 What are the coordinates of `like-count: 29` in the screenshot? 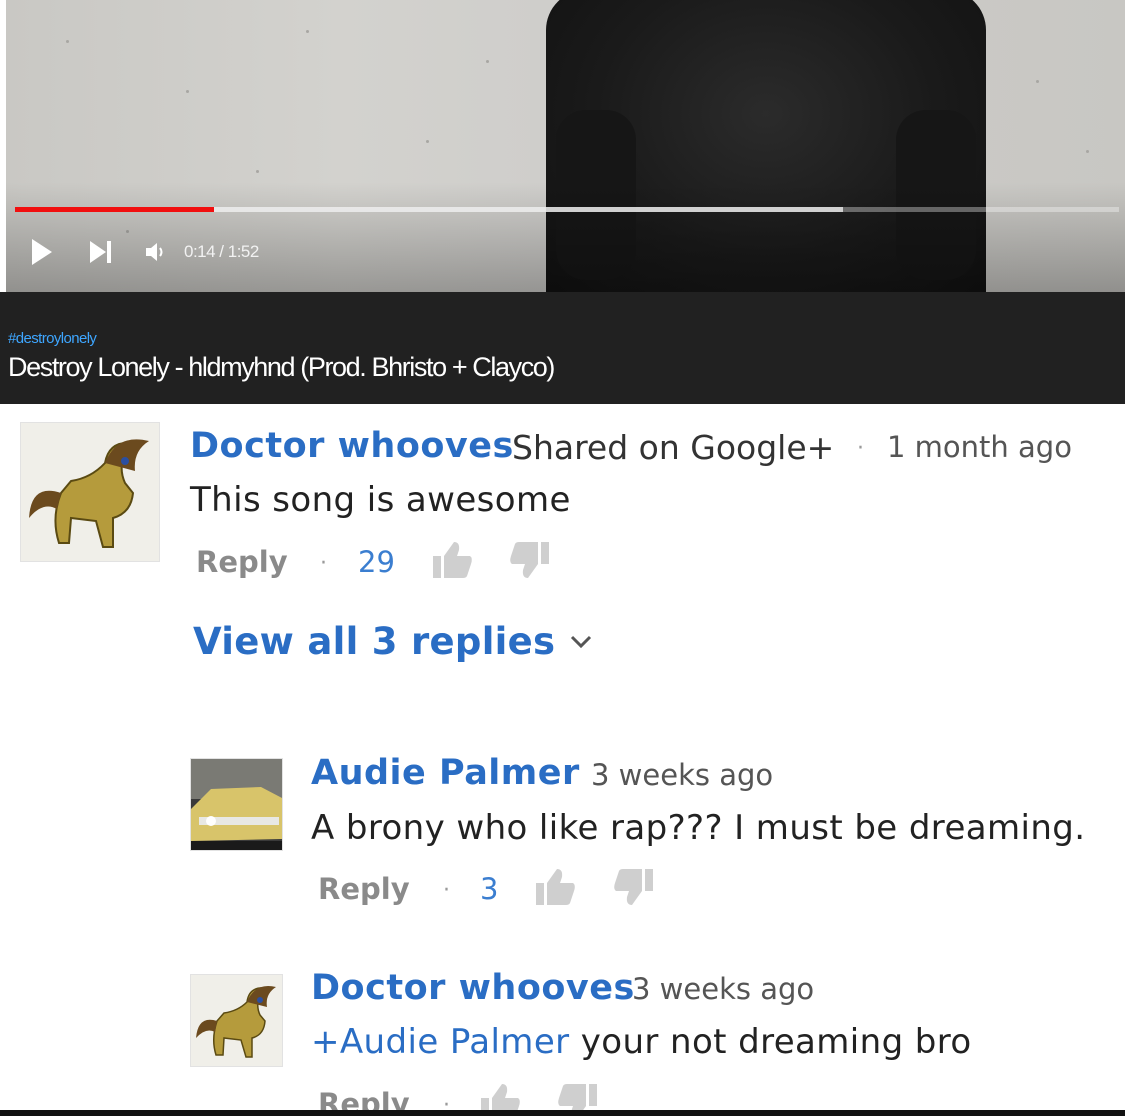 It's located at (376, 562).